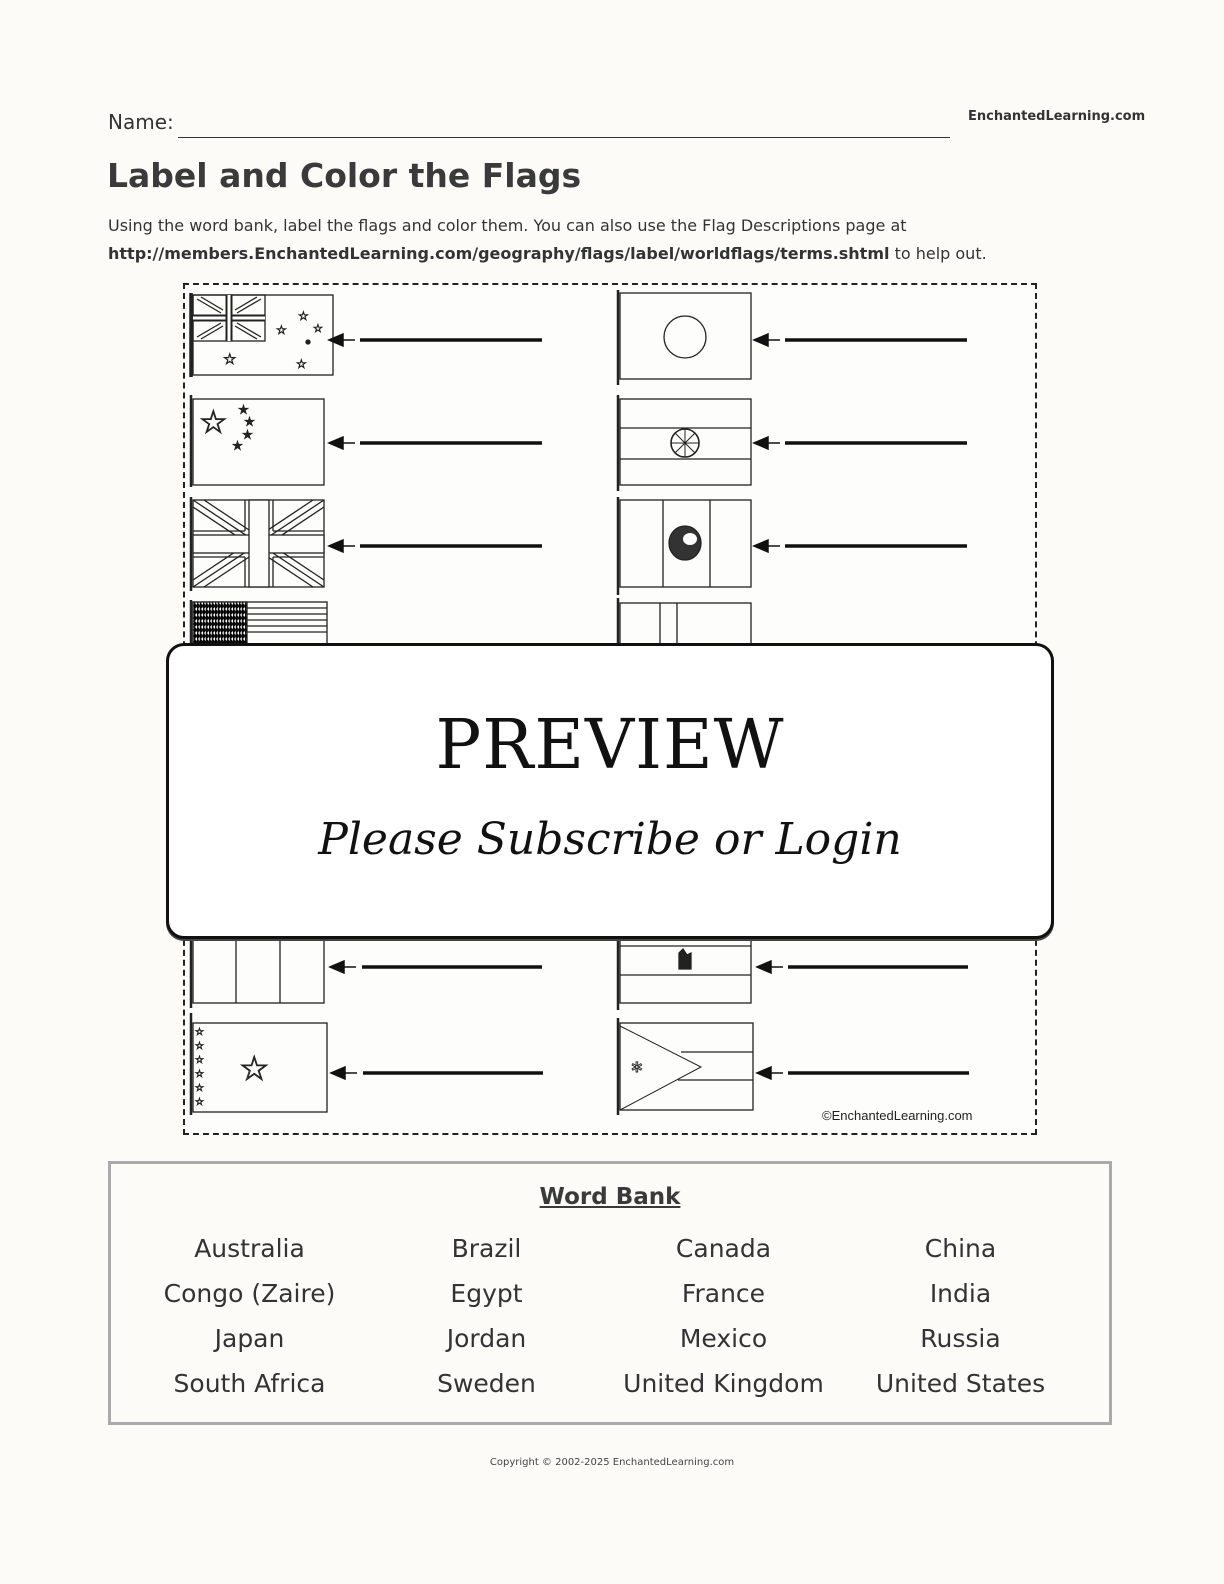 Image resolution: width=1224 pixels, height=1584 pixels. Describe the element at coordinates (257, 544) in the screenshot. I see `united-kingdom-flag` at that location.